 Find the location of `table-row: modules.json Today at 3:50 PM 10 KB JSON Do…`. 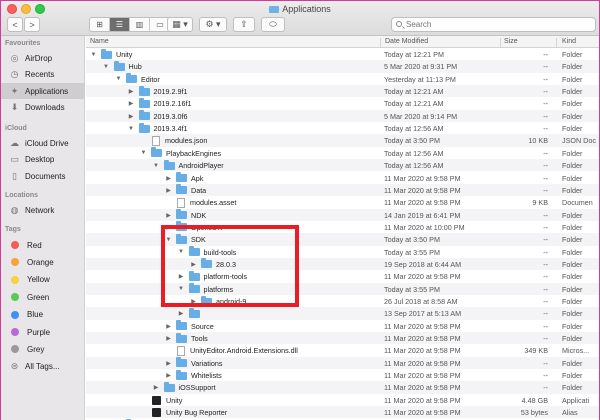

table-row: modules.json Today at 3:50 PM 10 KB JSON Do… is located at coordinates (342, 140).